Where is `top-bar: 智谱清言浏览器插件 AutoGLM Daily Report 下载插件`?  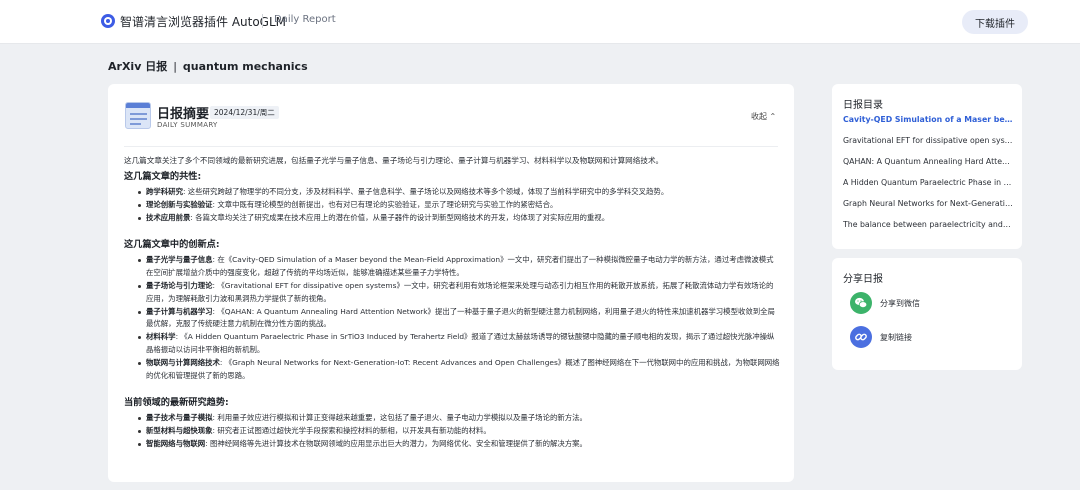 top-bar: 智谱清言浏览器插件 AutoGLM Daily Report 下载插件 is located at coordinates (540, 22).